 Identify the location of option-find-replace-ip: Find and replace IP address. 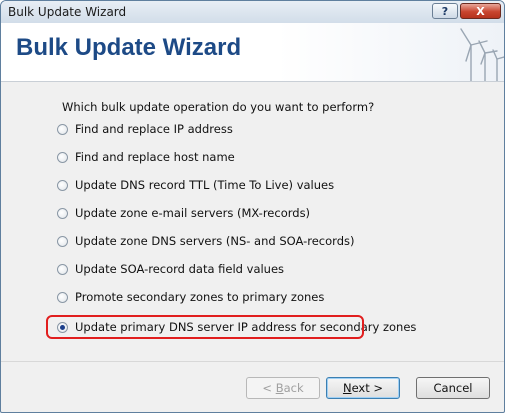
(145, 129).